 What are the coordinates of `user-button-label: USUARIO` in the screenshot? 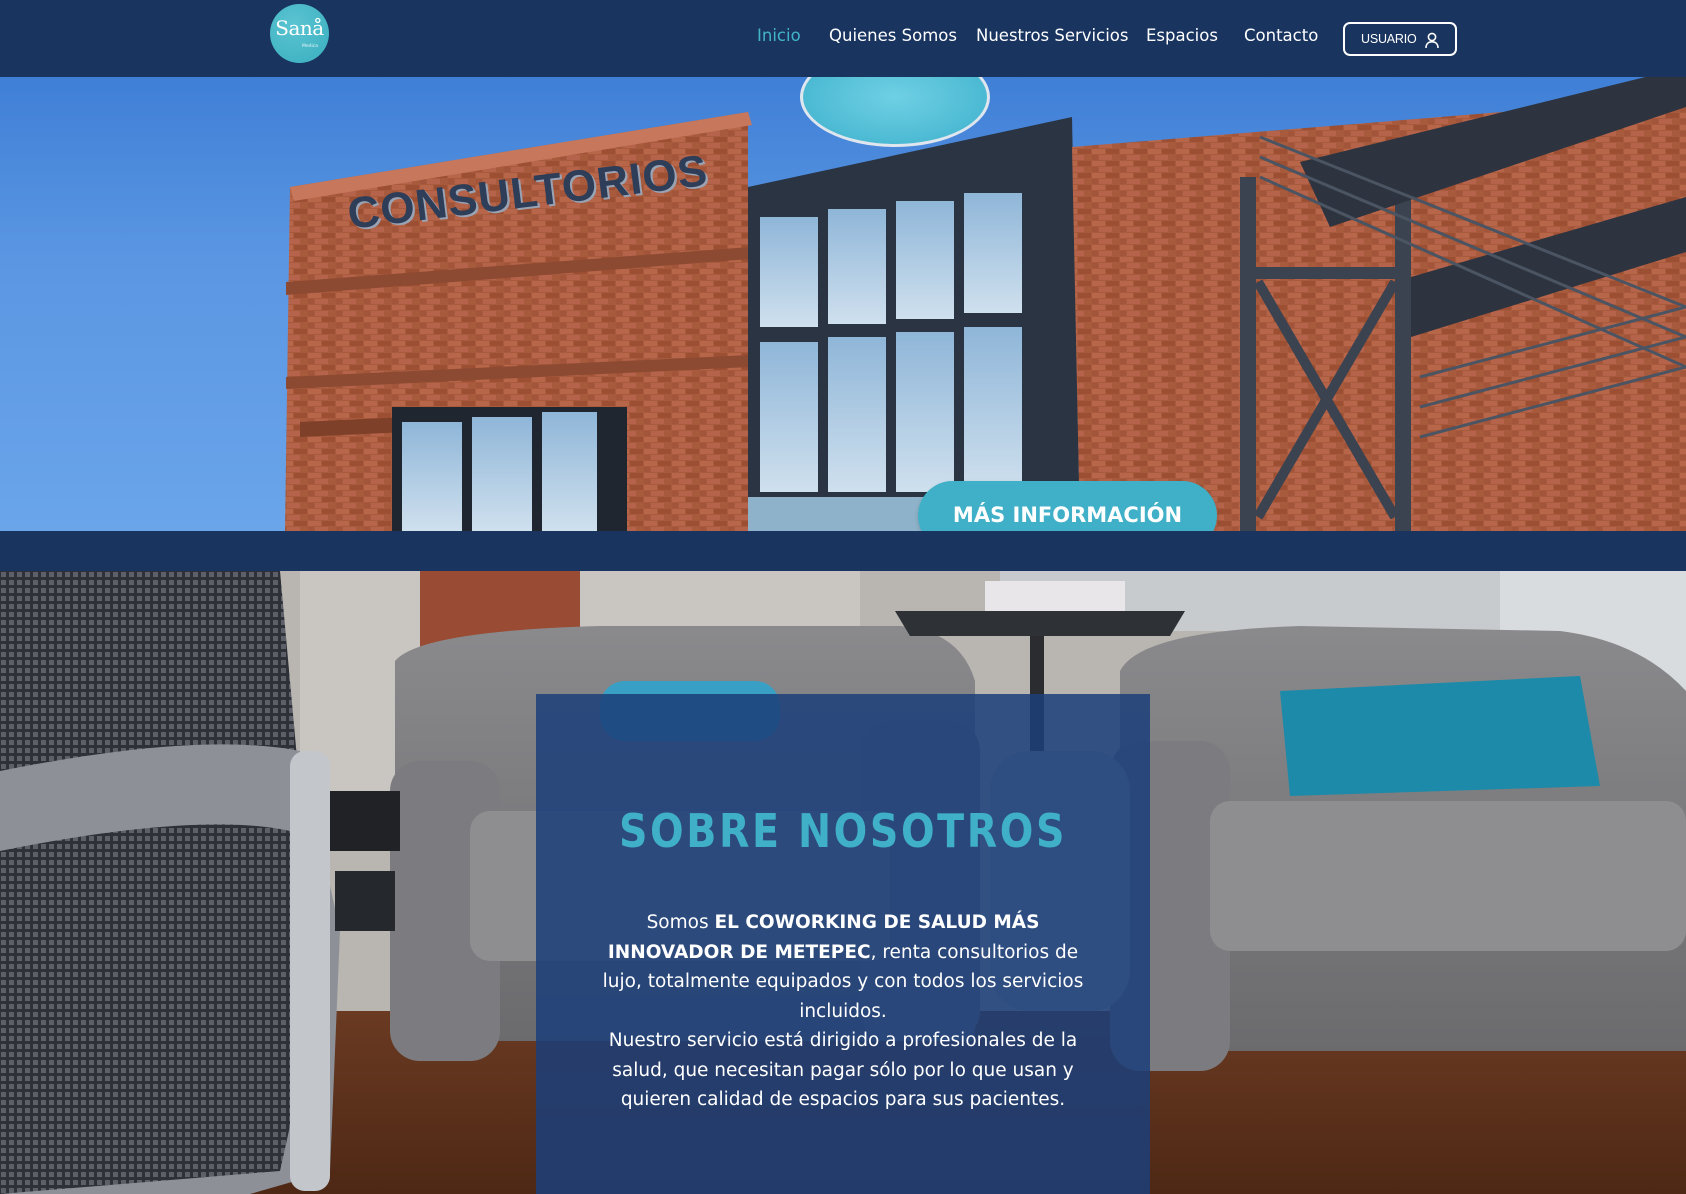 It's located at (1389, 39).